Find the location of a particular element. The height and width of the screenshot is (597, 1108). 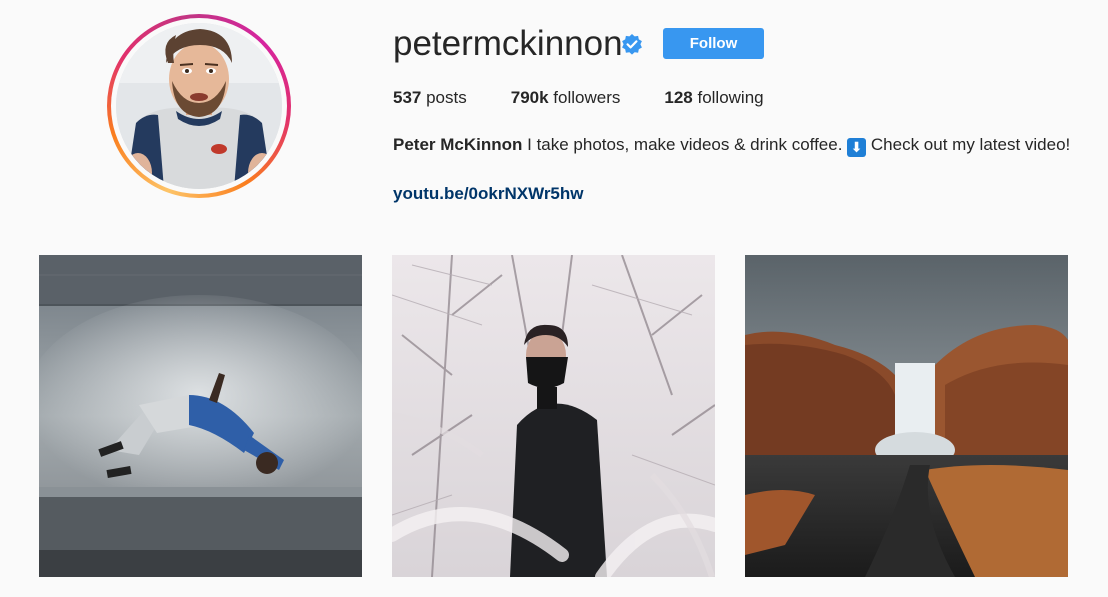

stat-followers: 790k followers is located at coordinates (566, 98).